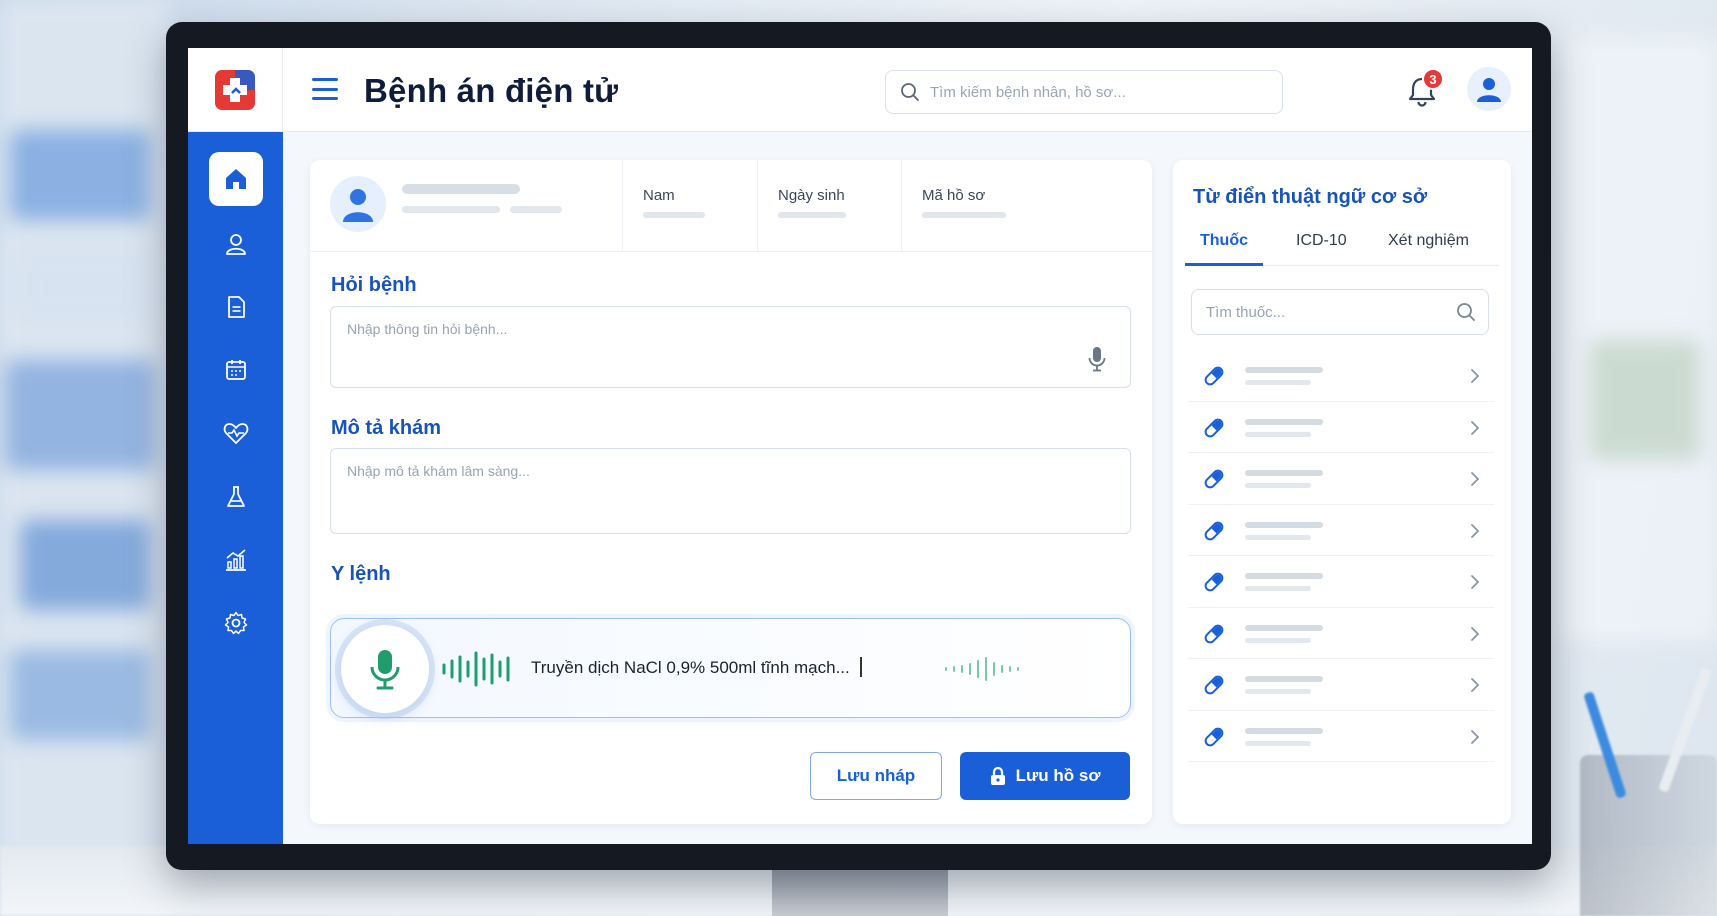  What do you see at coordinates (1433, 79) in the screenshot?
I see `notification-badge: 3` at bounding box center [1433, 79].